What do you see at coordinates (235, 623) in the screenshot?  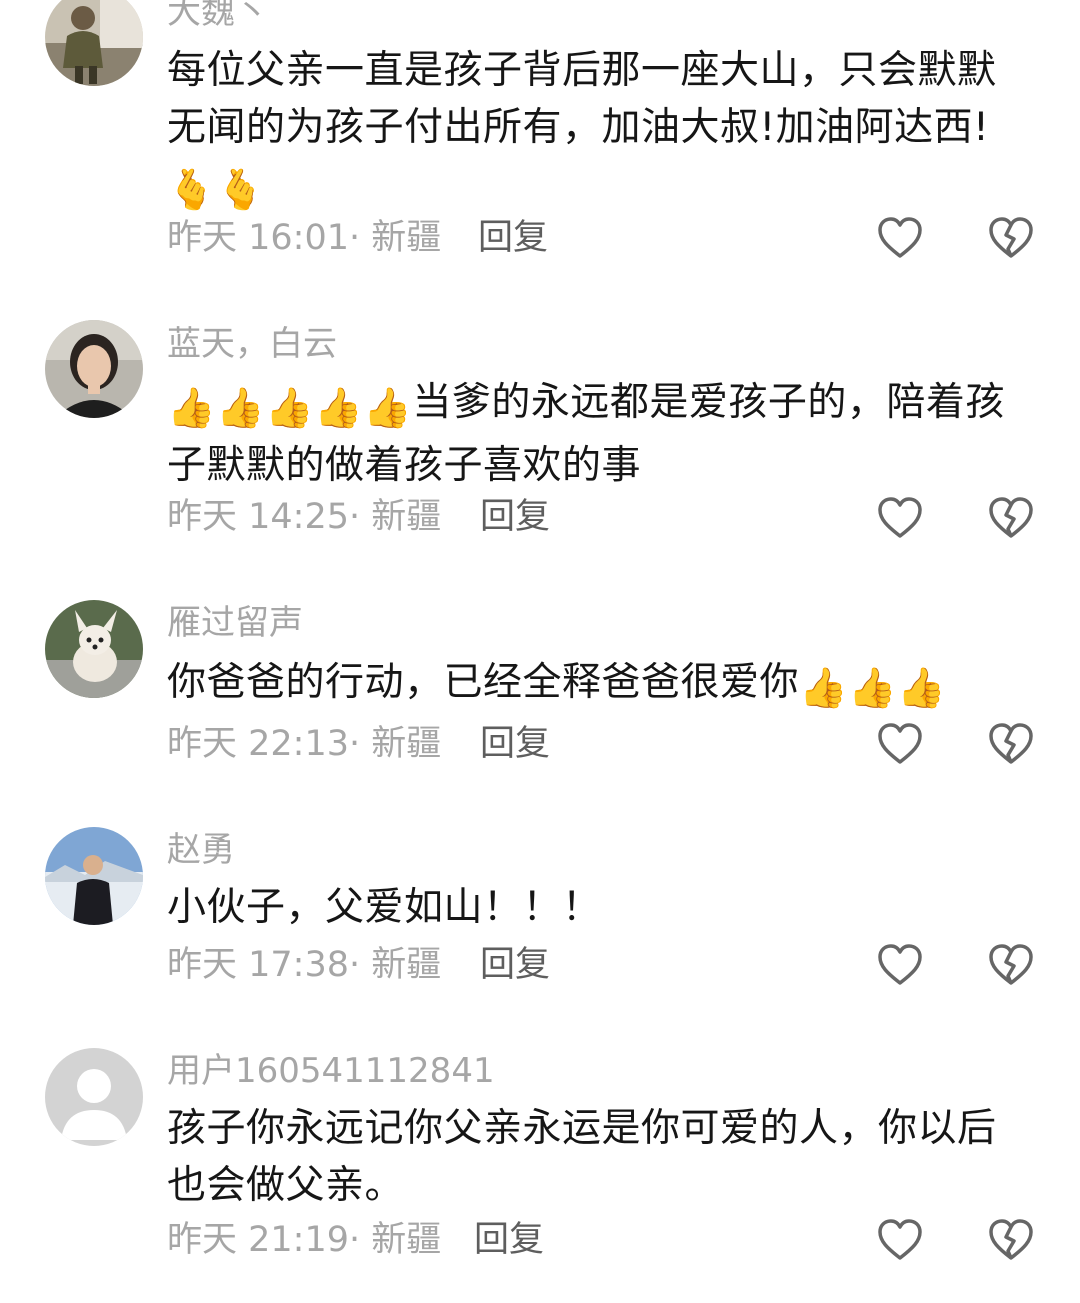 I see `comment-username: 雁过留声` at bounding box center [235, 623].